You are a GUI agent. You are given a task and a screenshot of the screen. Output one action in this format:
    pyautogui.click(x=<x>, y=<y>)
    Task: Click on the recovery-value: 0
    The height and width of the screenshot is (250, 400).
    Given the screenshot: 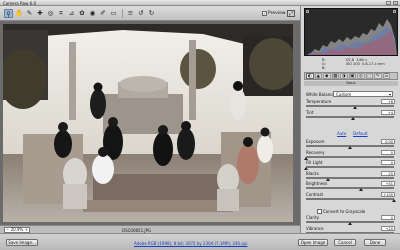 What is the action you would take?
    pyautogui.click(x=388, y=152)
    